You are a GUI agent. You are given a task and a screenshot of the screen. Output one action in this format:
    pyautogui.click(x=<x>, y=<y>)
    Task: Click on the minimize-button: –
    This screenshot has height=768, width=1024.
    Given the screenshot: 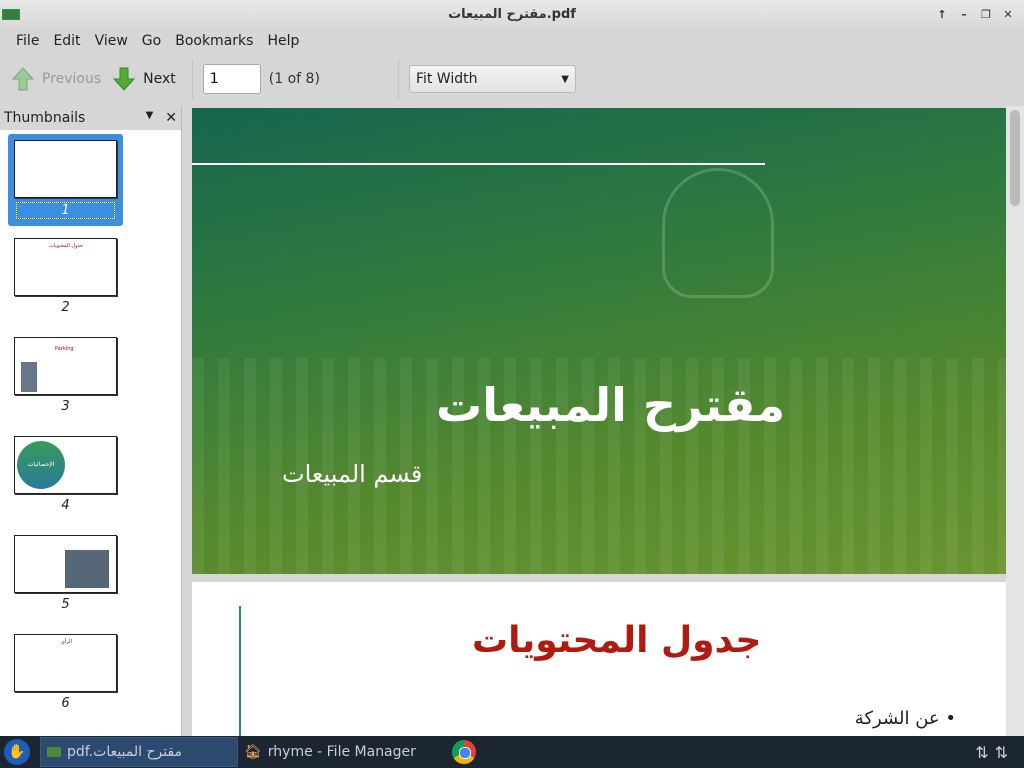 What is the action you would take?
    pyautogui.click(x=964, y=14)
    